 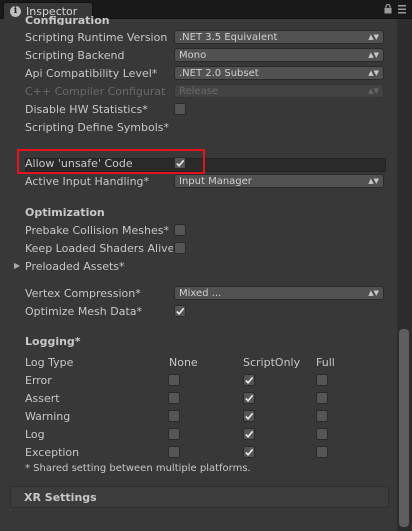 I want to click on log-row-label: Exception, so click(x=52, y=452).